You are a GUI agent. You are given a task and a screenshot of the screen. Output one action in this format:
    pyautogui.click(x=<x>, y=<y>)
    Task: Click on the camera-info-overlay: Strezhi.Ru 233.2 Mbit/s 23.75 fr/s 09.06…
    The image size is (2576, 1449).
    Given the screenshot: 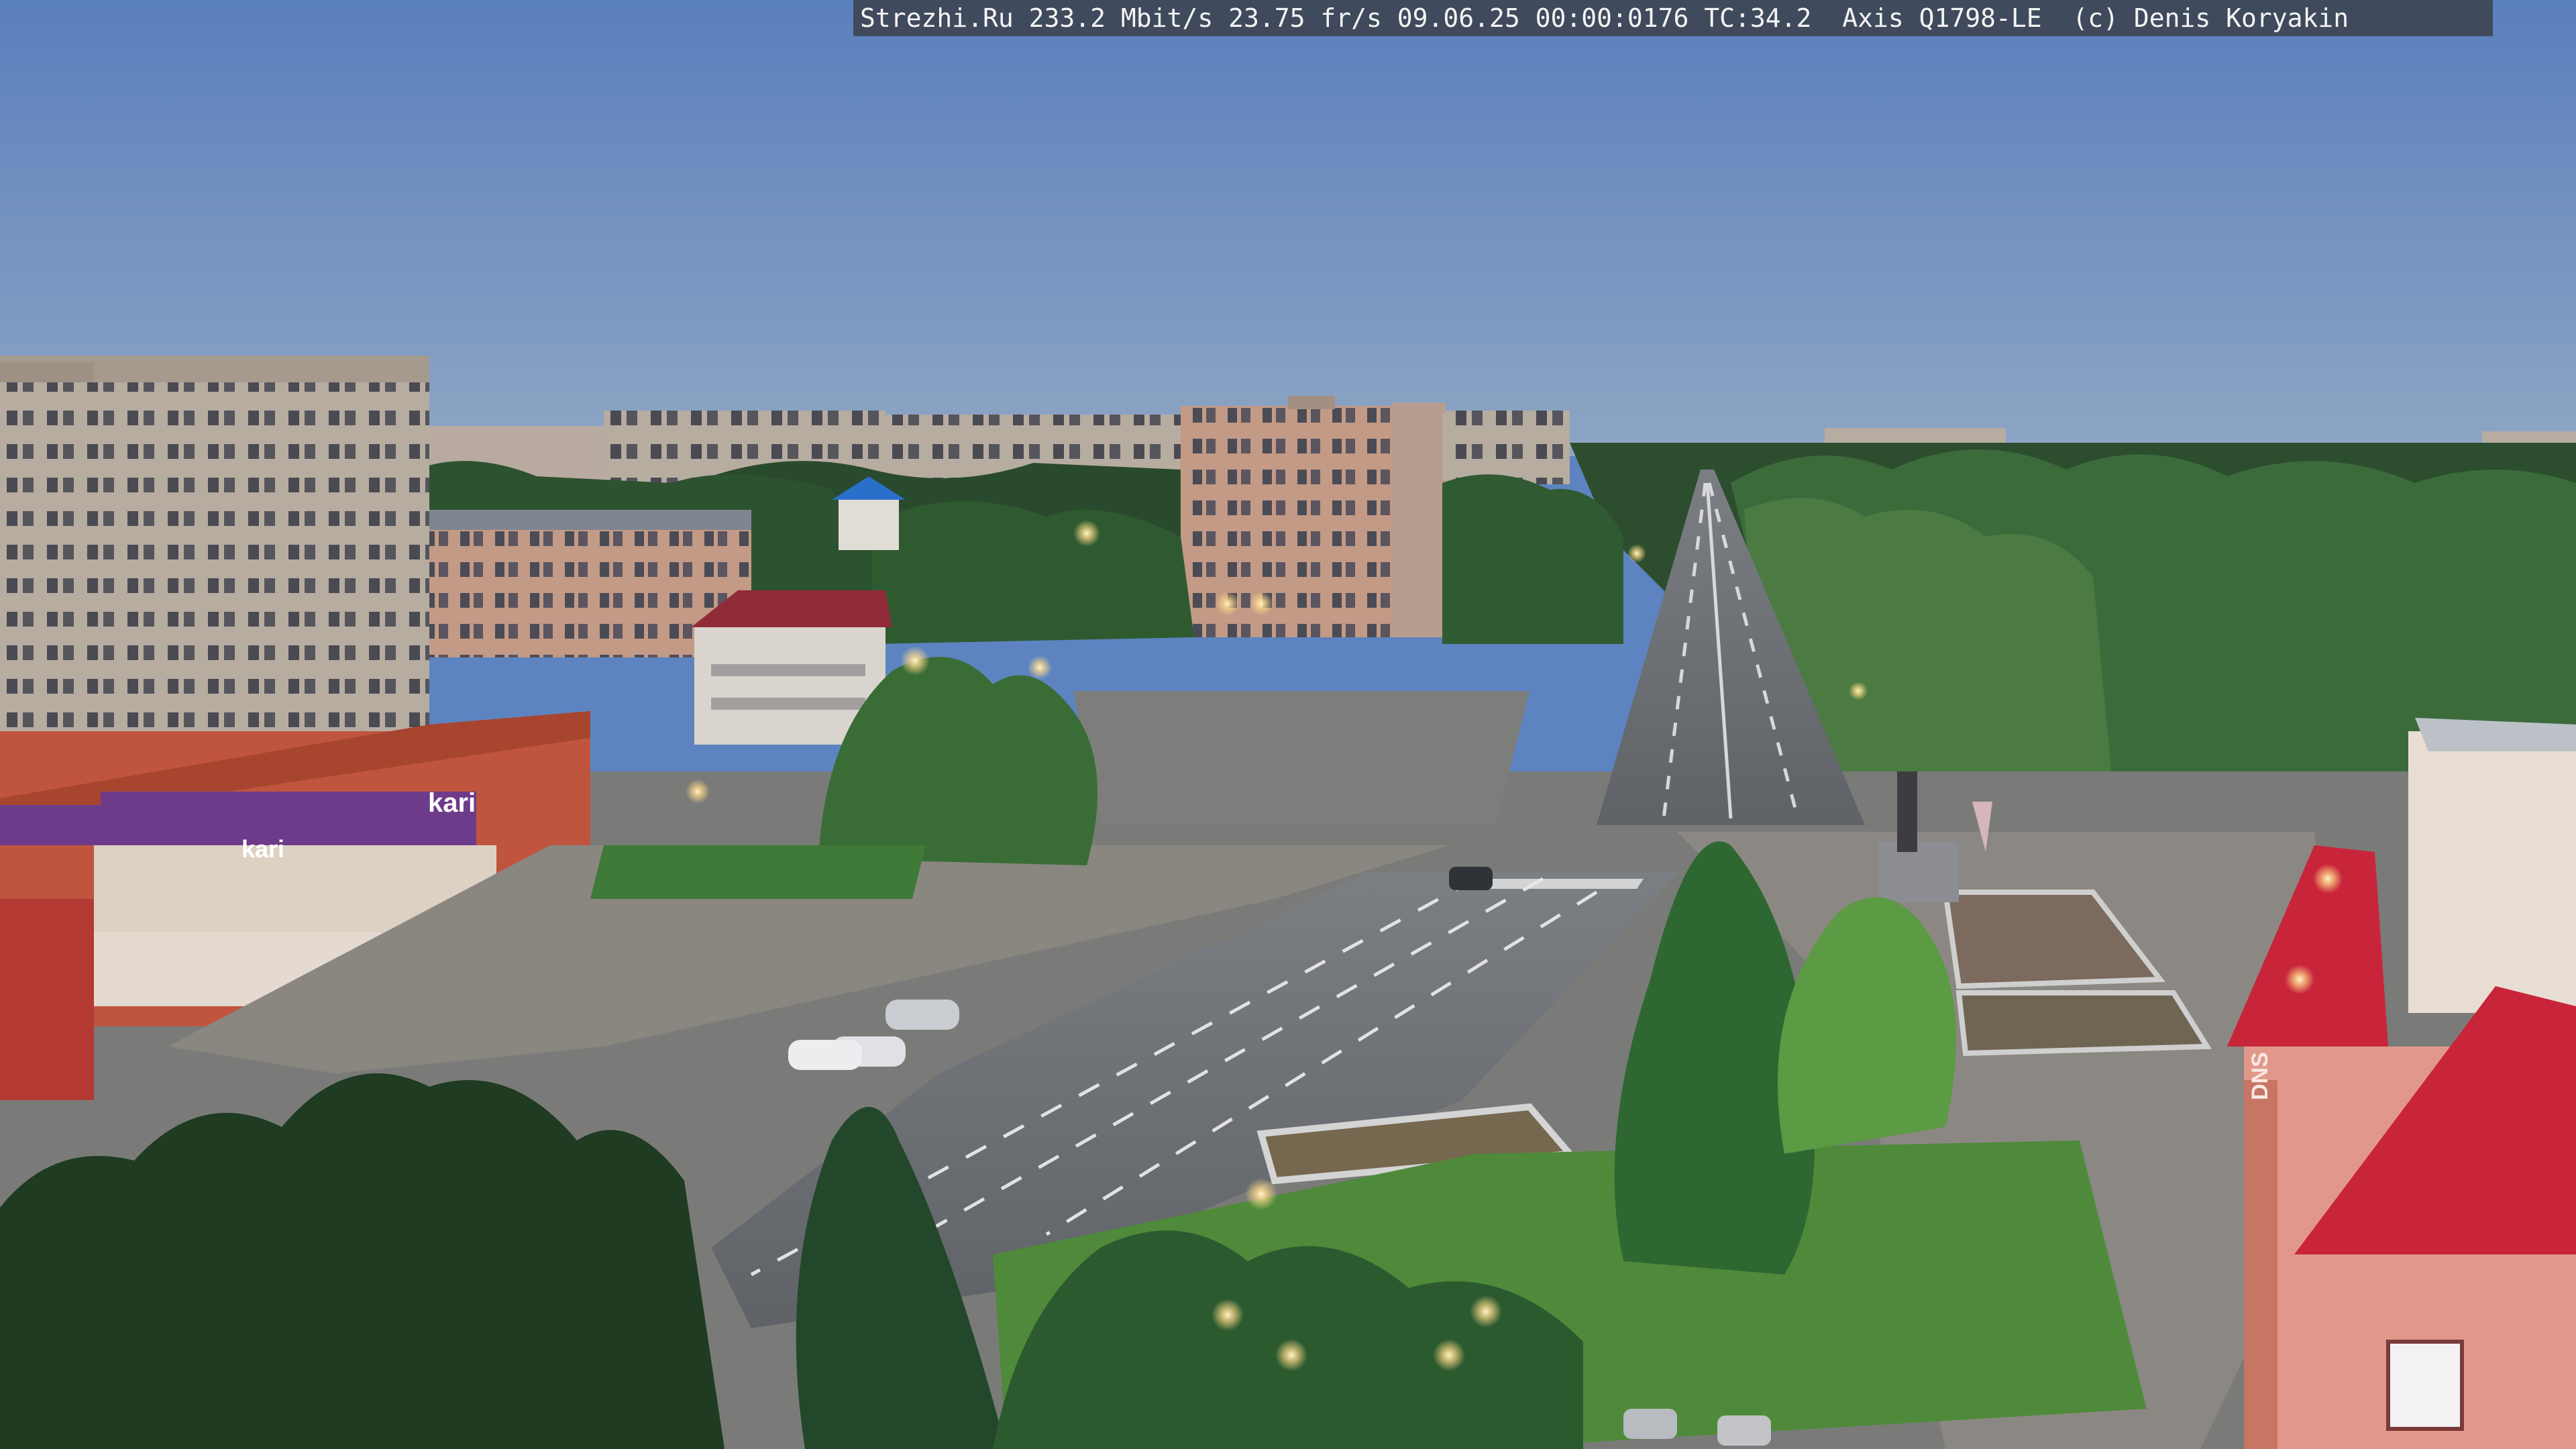 What is the action you would take?
    pyautogui.click(x=1673, y=18)
    